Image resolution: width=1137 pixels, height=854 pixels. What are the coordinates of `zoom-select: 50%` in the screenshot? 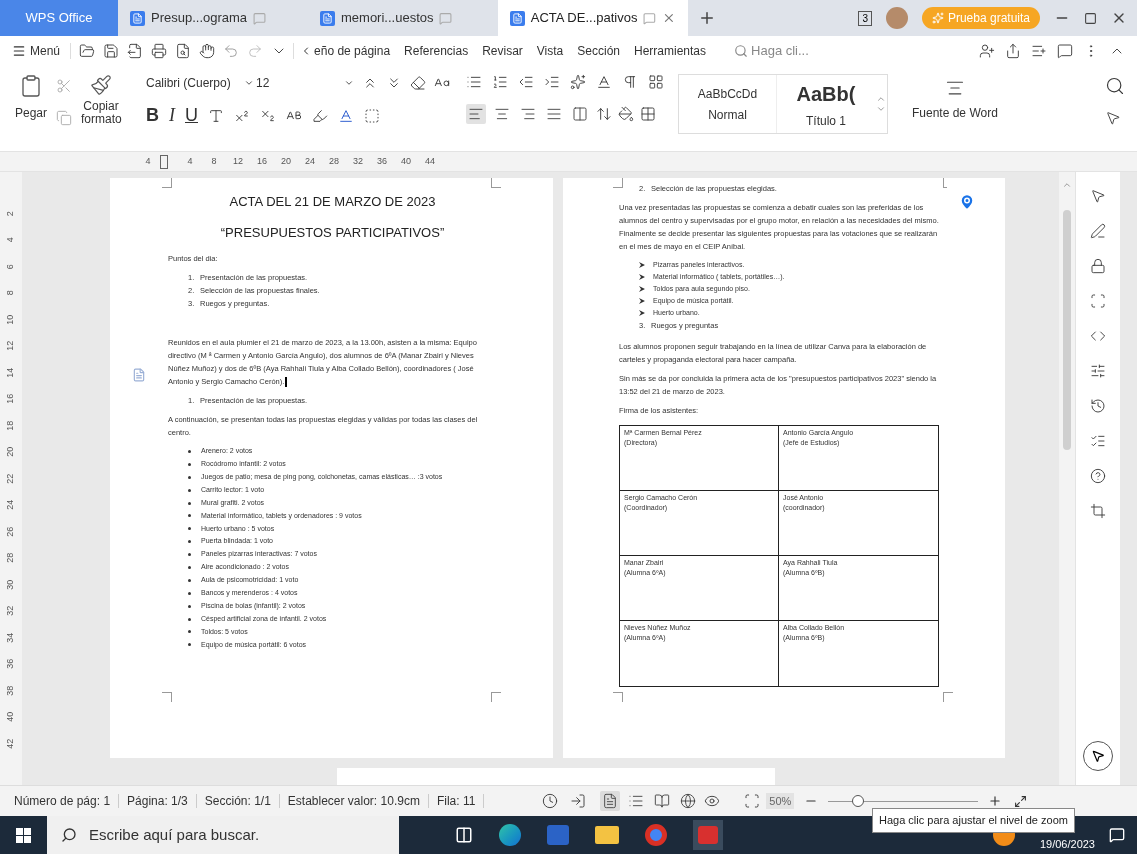 It's located at (780, 801).